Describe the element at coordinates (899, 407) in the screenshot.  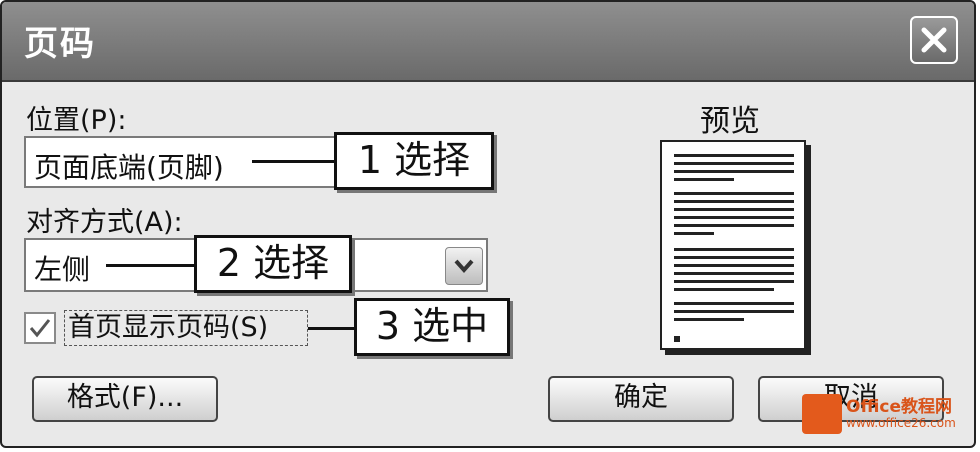
I see `watermark-brand: Office教程网` at that location.